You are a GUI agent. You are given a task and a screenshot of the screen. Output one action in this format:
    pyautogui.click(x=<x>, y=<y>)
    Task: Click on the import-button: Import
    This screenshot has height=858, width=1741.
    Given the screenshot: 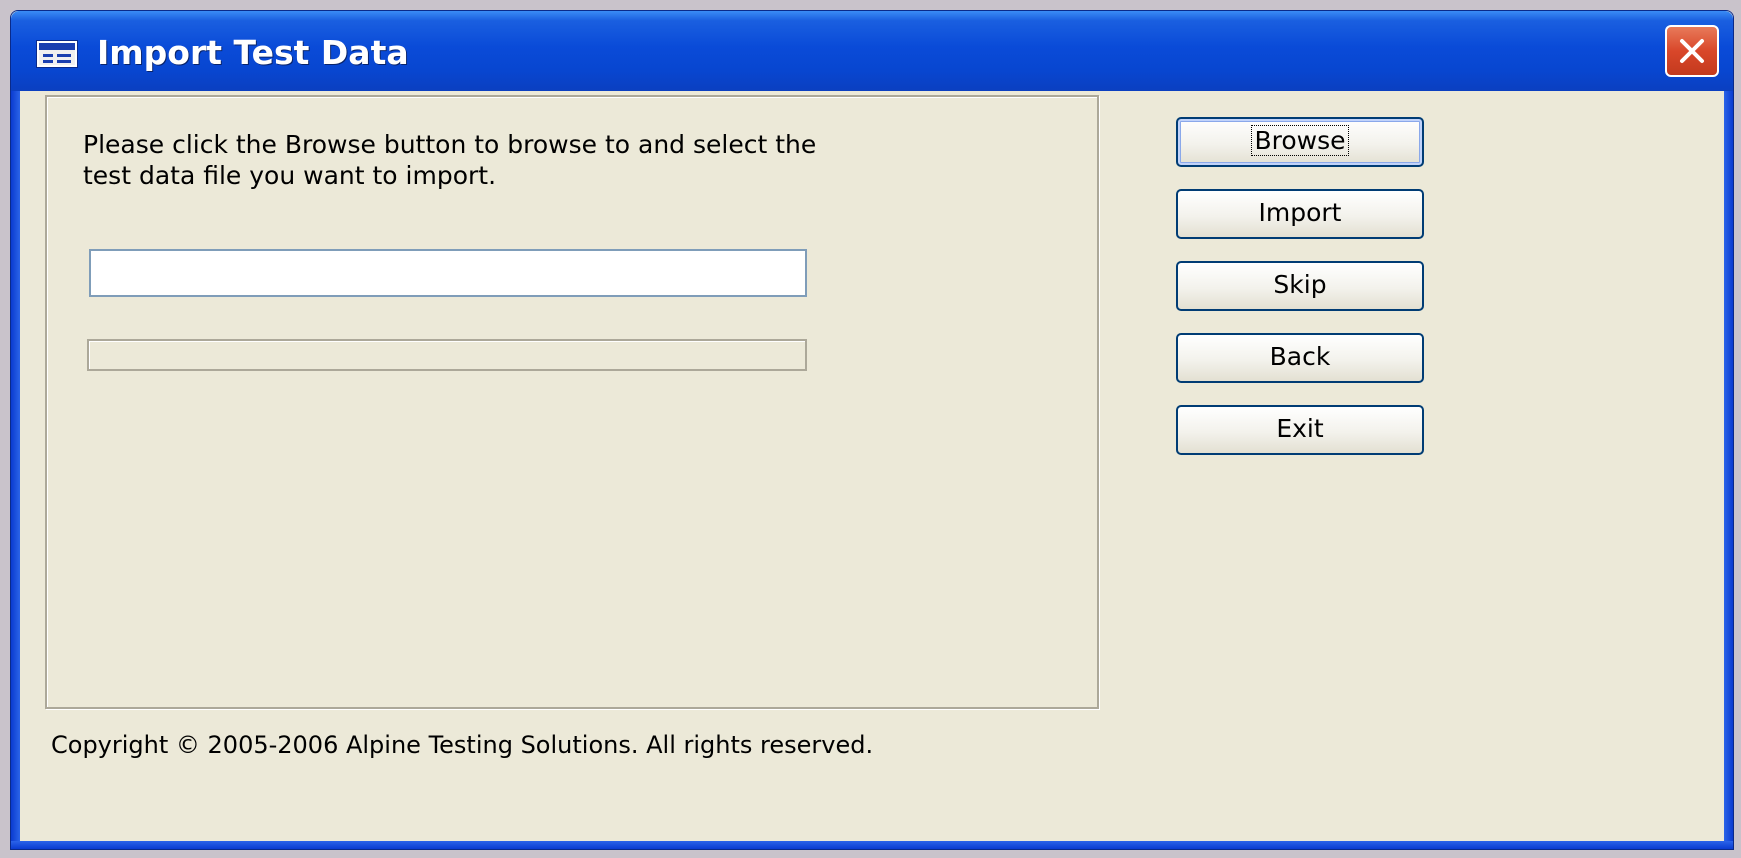 What is the action you would take?
    pyautogui.click(x=1300, y=214)
    